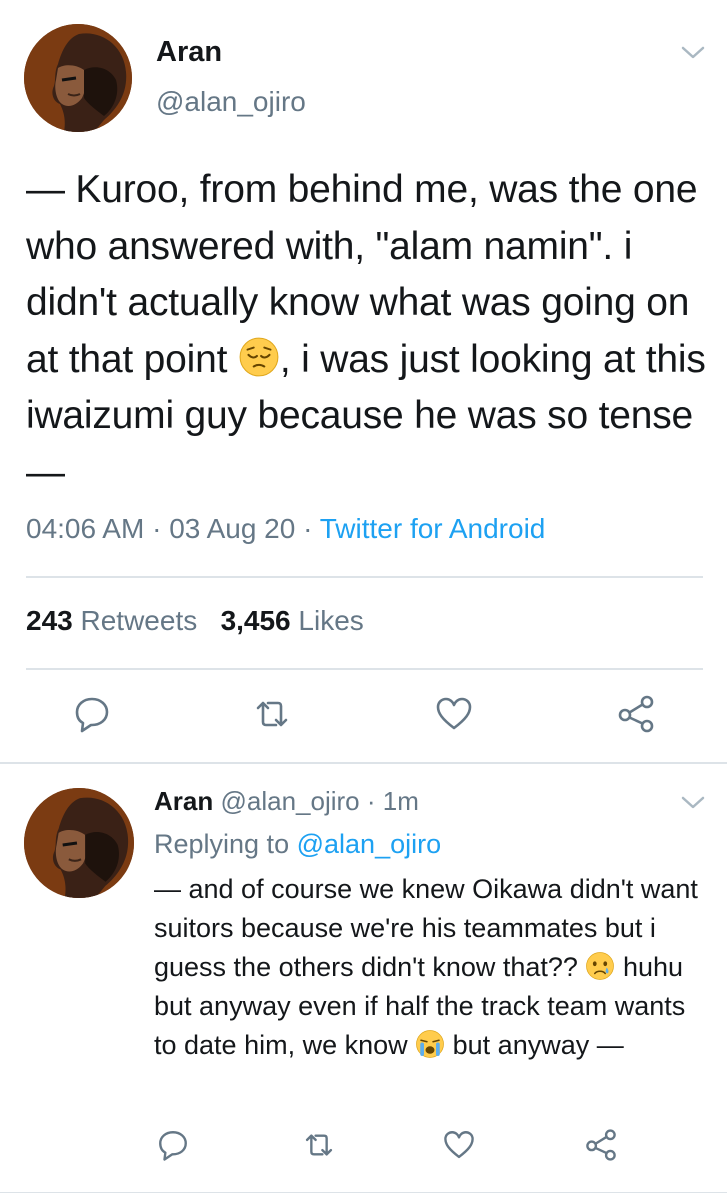  I want to click on tweet-source-link: Twitter for Android, so click(433, 528).